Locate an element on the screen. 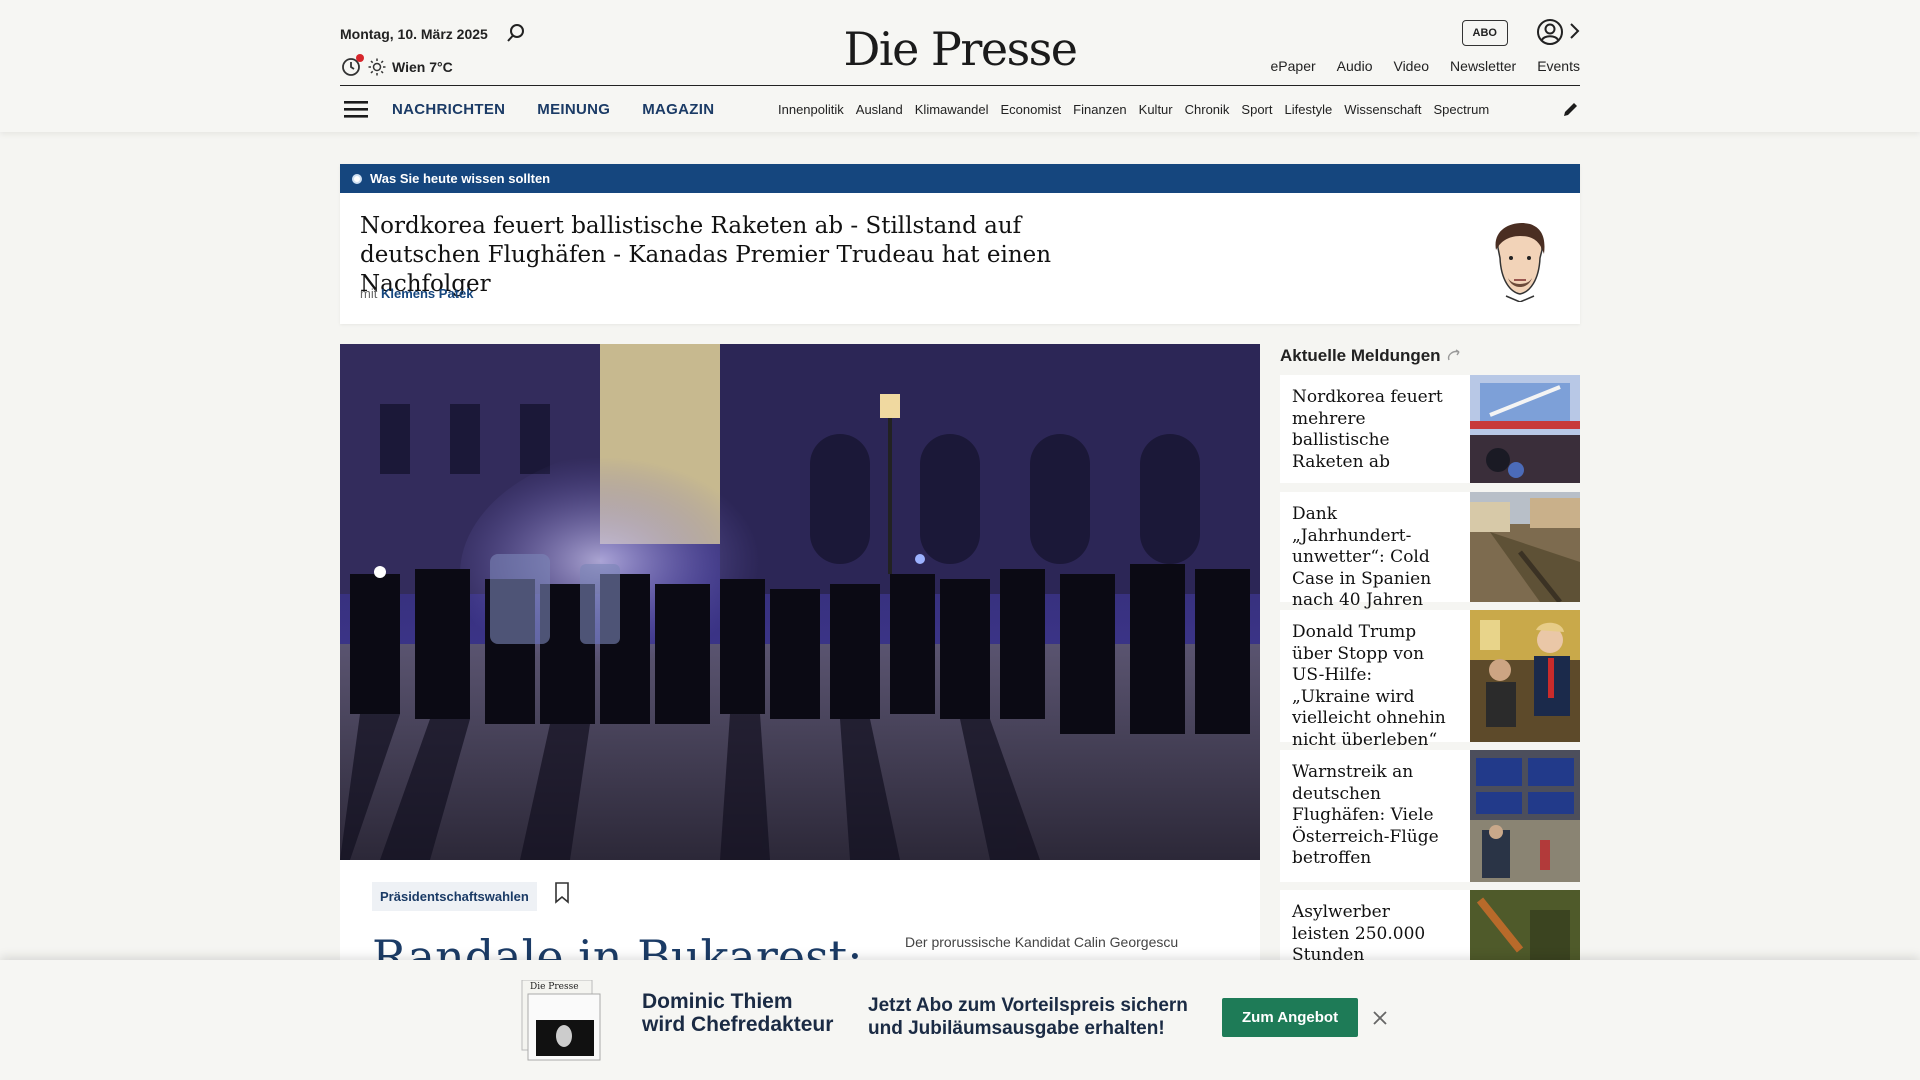  top-links: ePaper Audio Video Newsletter Events is located at coordinates (1425, 66).